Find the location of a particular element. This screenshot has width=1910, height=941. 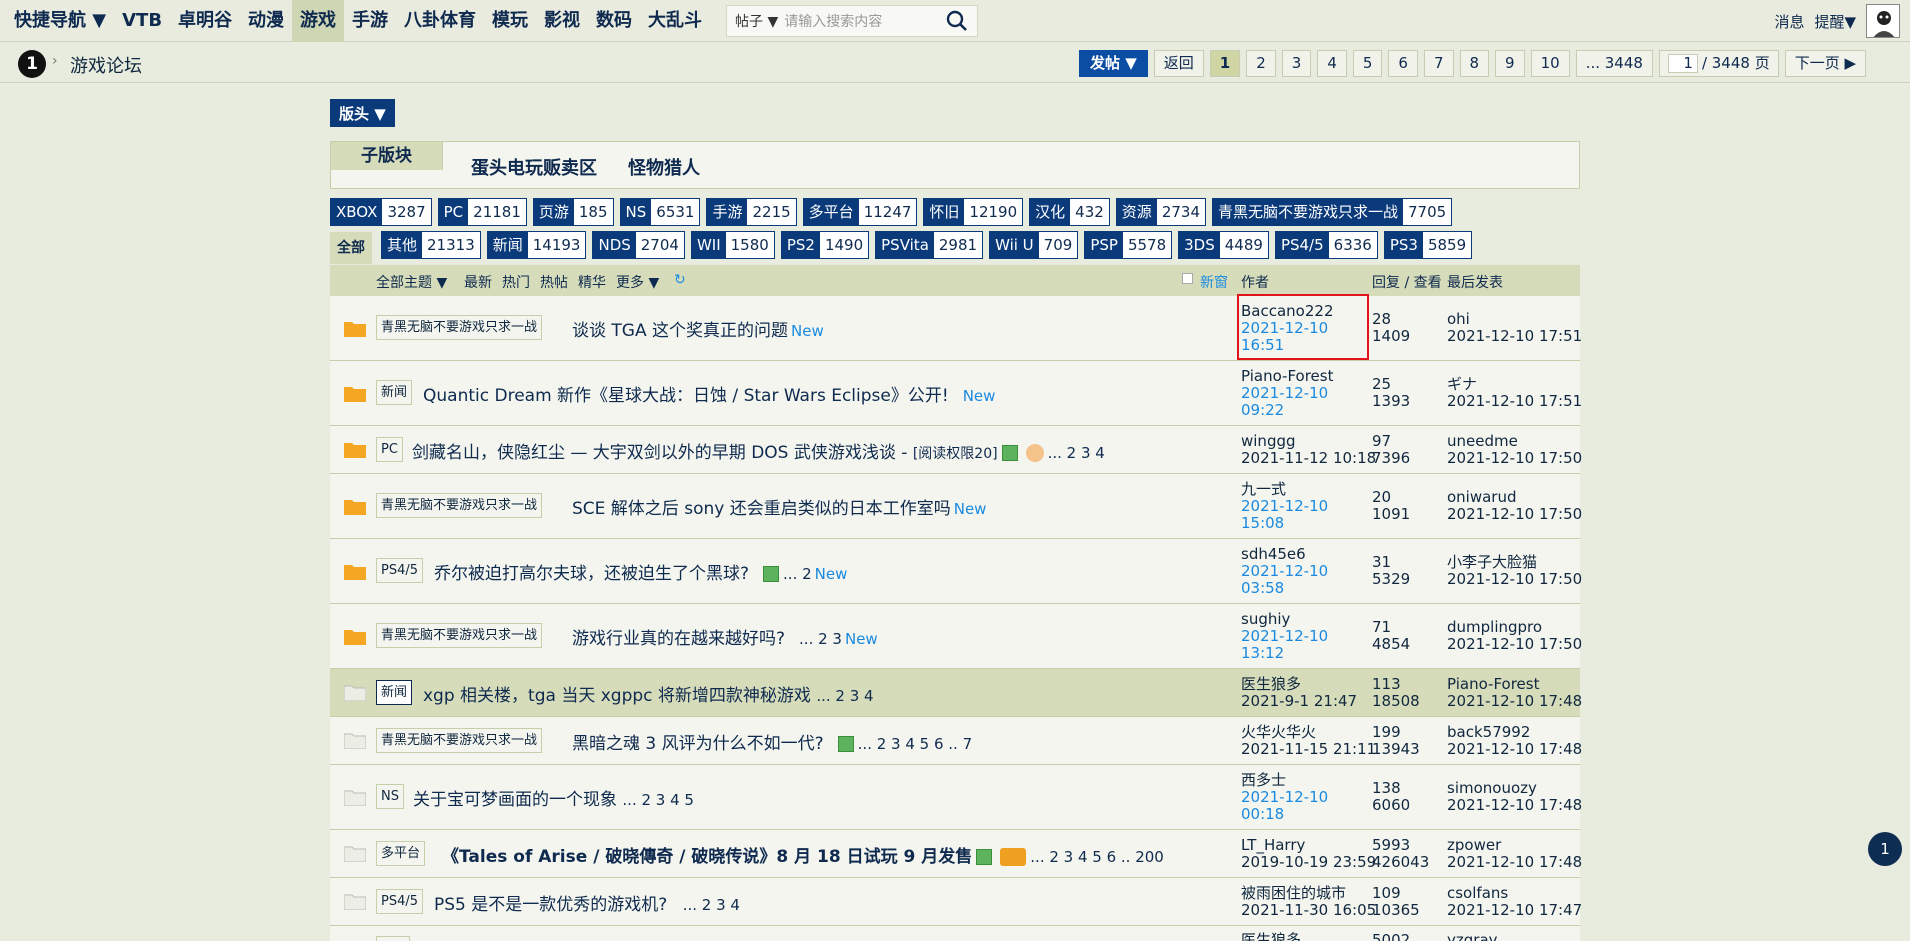

thread-author: 被雨困住的城市 2021-11-30 16:05 is located at coordinates (1308, 902).